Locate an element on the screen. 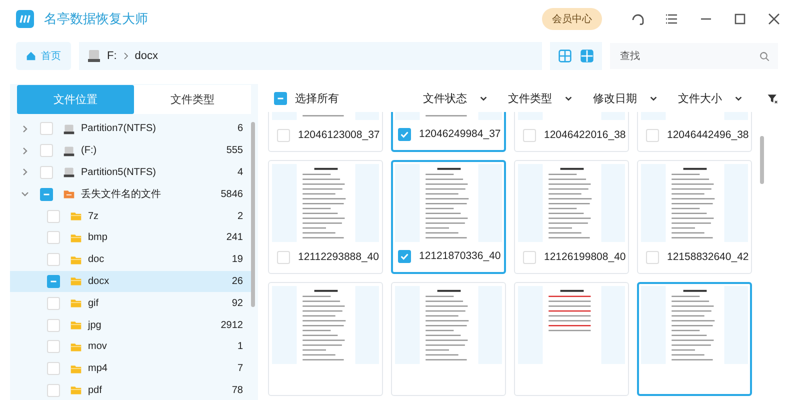 Image resolution: width=794 pixels, height=400 pixels. tree-item: doc 19 is located at coordinates (130, 259).